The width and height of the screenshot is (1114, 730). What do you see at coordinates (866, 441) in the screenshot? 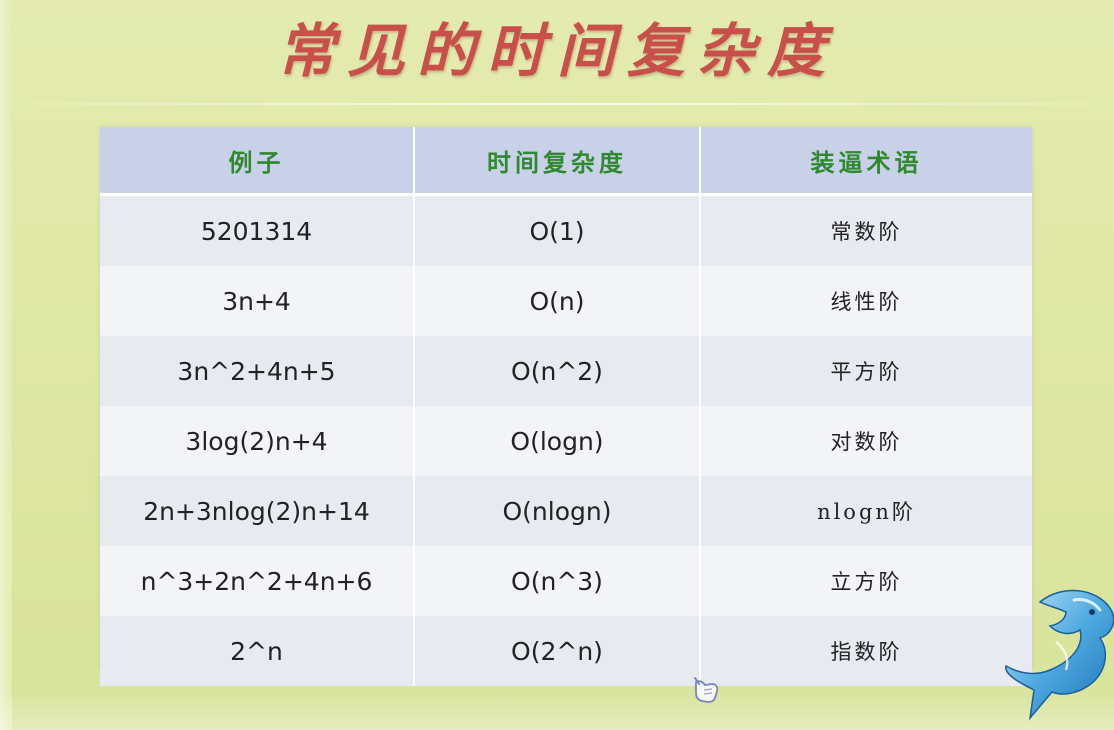
I see `cell-term: 对数阶` at bounding box center [866, 441].